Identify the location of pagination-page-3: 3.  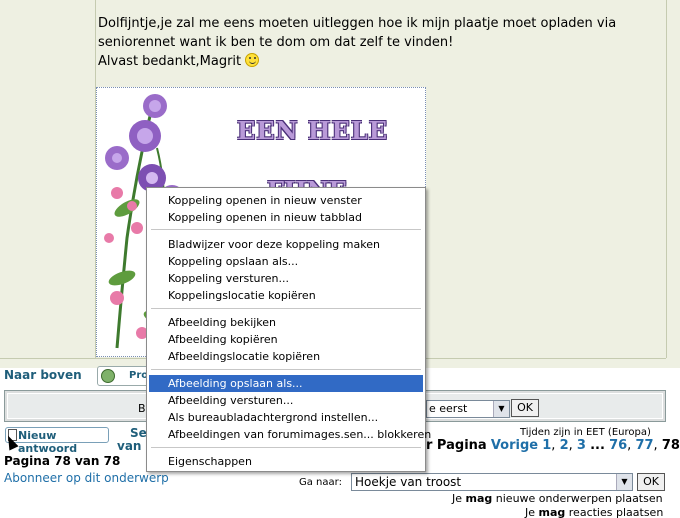
(581, 445).